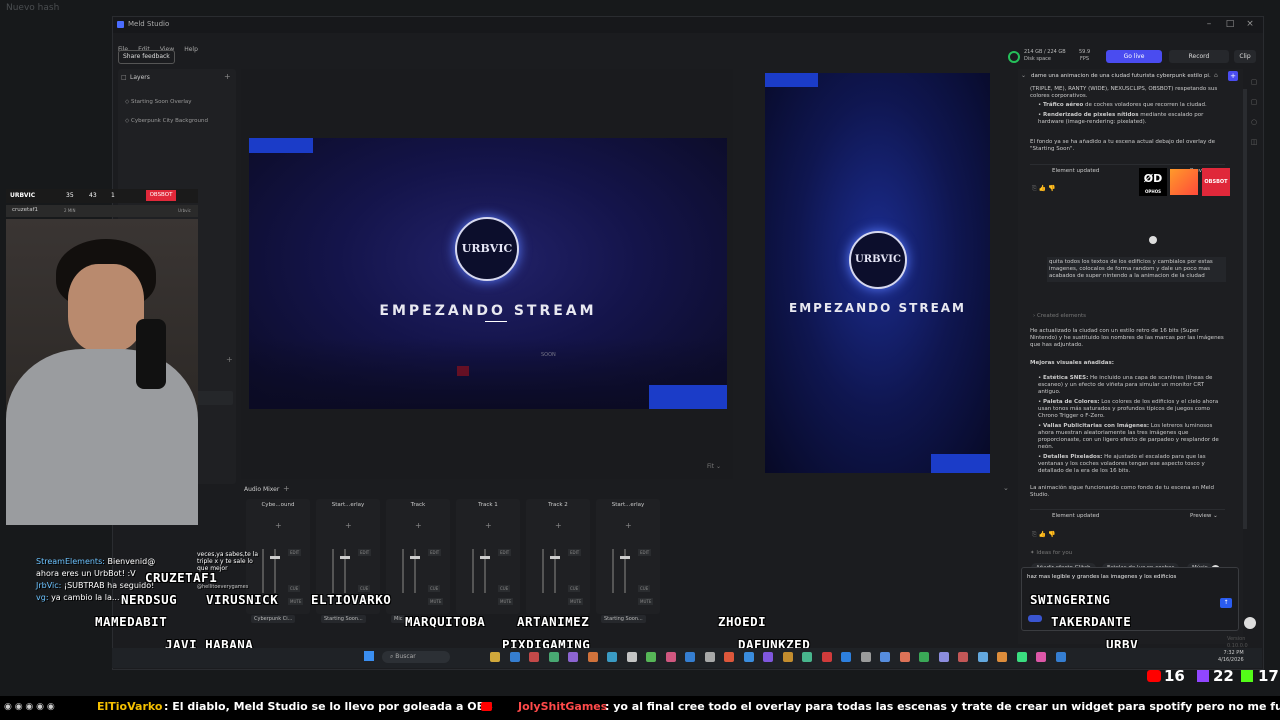 The width and height of the screenshot is (1280, 720). What do you see at coordinates (1250, 623) in the screenshot?
I see `help-icon` at bounding box center [1250, 623].